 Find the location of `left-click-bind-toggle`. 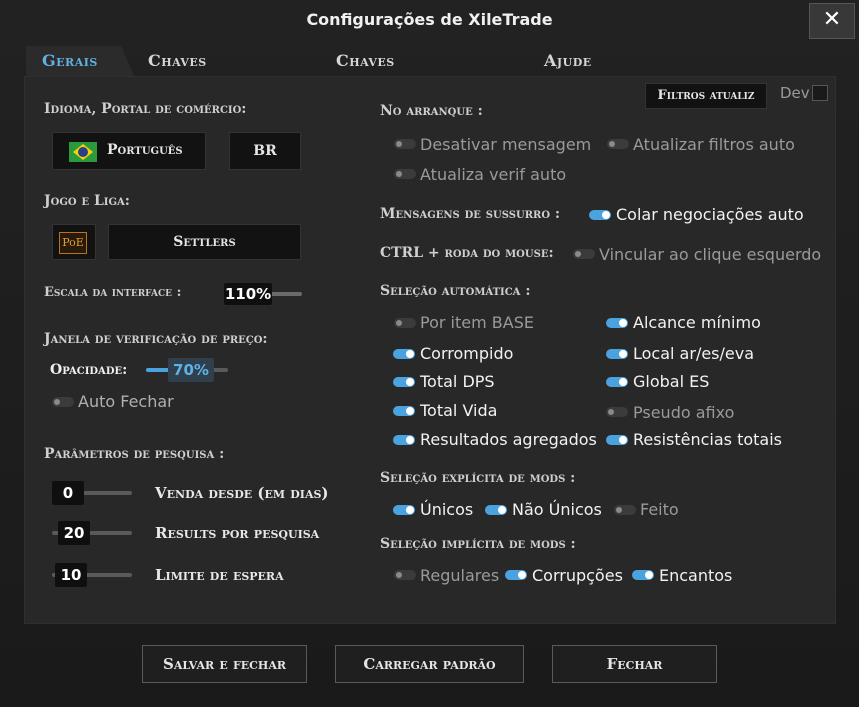

left-click-bind-toggle is located at coordinates (584, 254).